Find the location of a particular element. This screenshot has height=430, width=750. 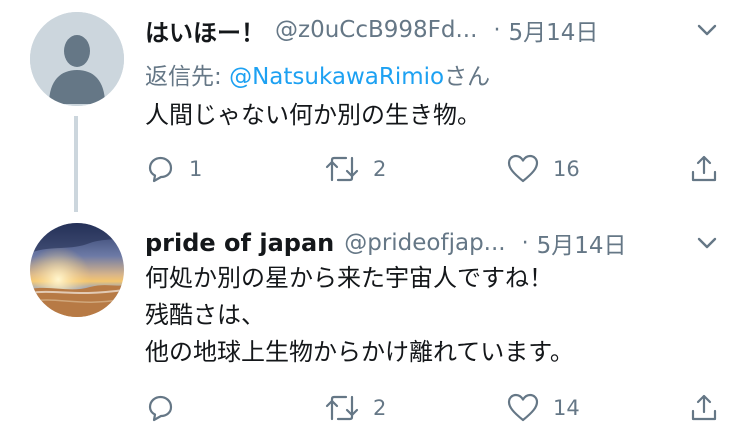

sunset-beach-avatar is located at coordinates (77, 270).